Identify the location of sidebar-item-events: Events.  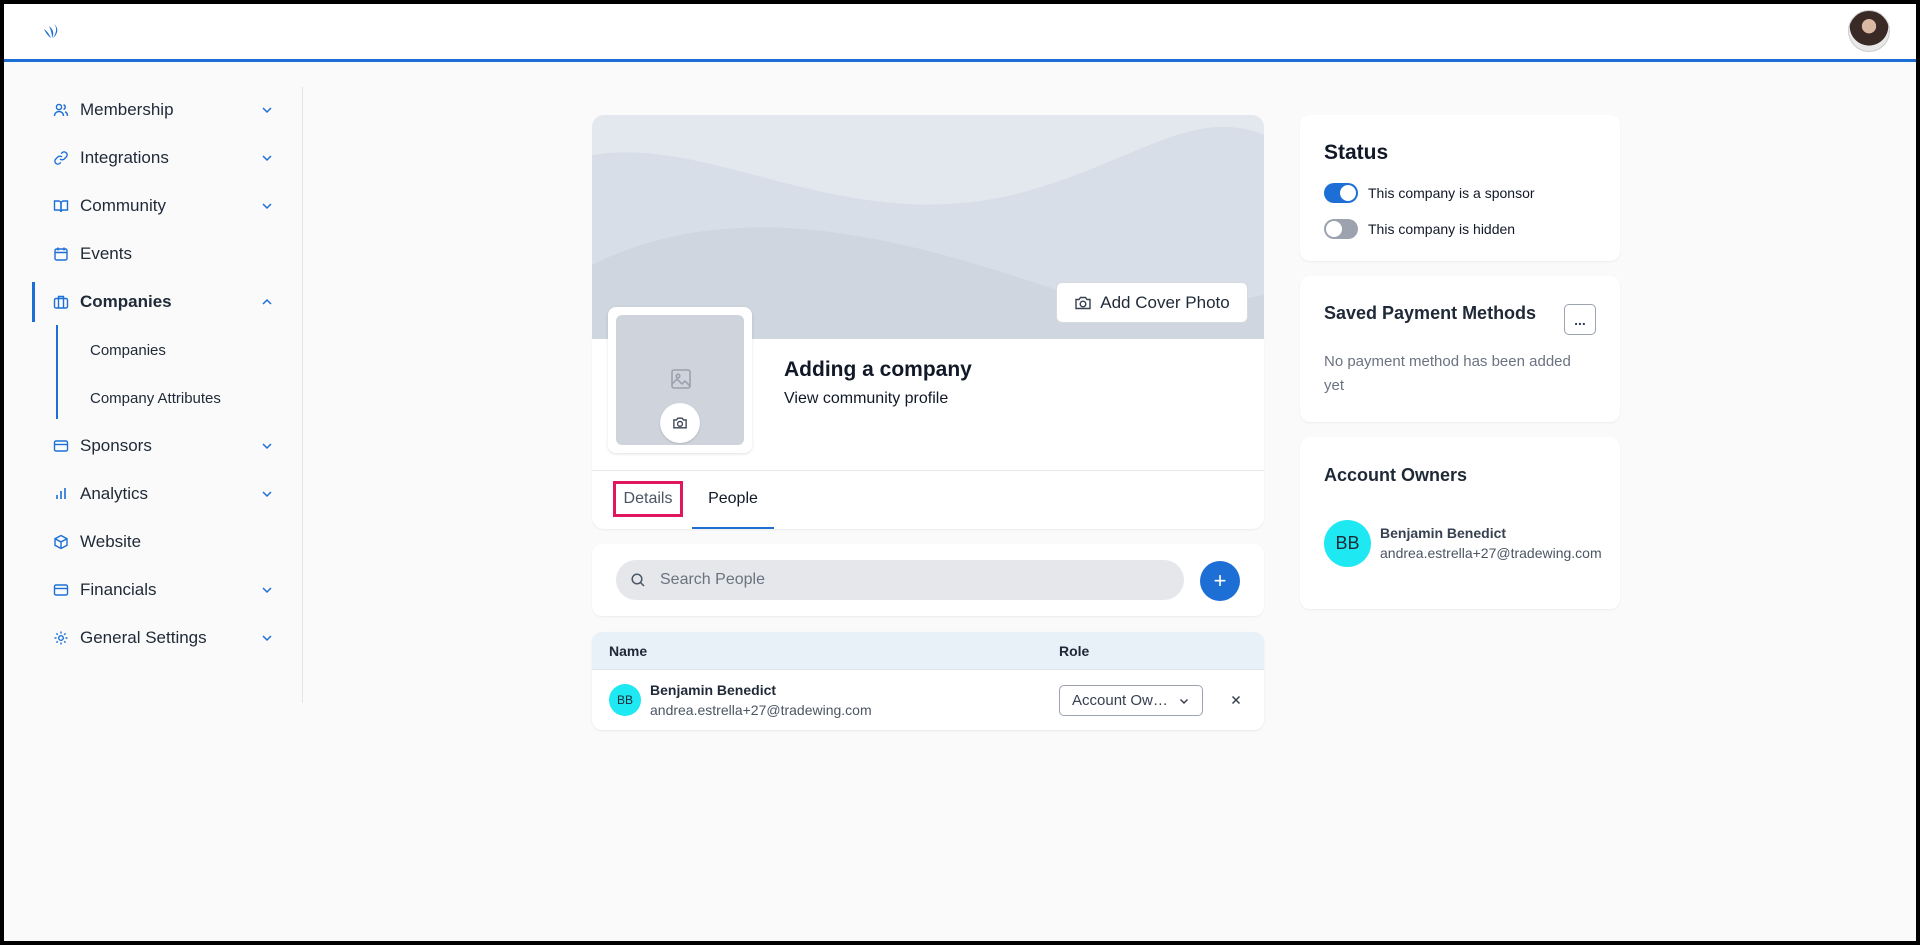
(157, 254).